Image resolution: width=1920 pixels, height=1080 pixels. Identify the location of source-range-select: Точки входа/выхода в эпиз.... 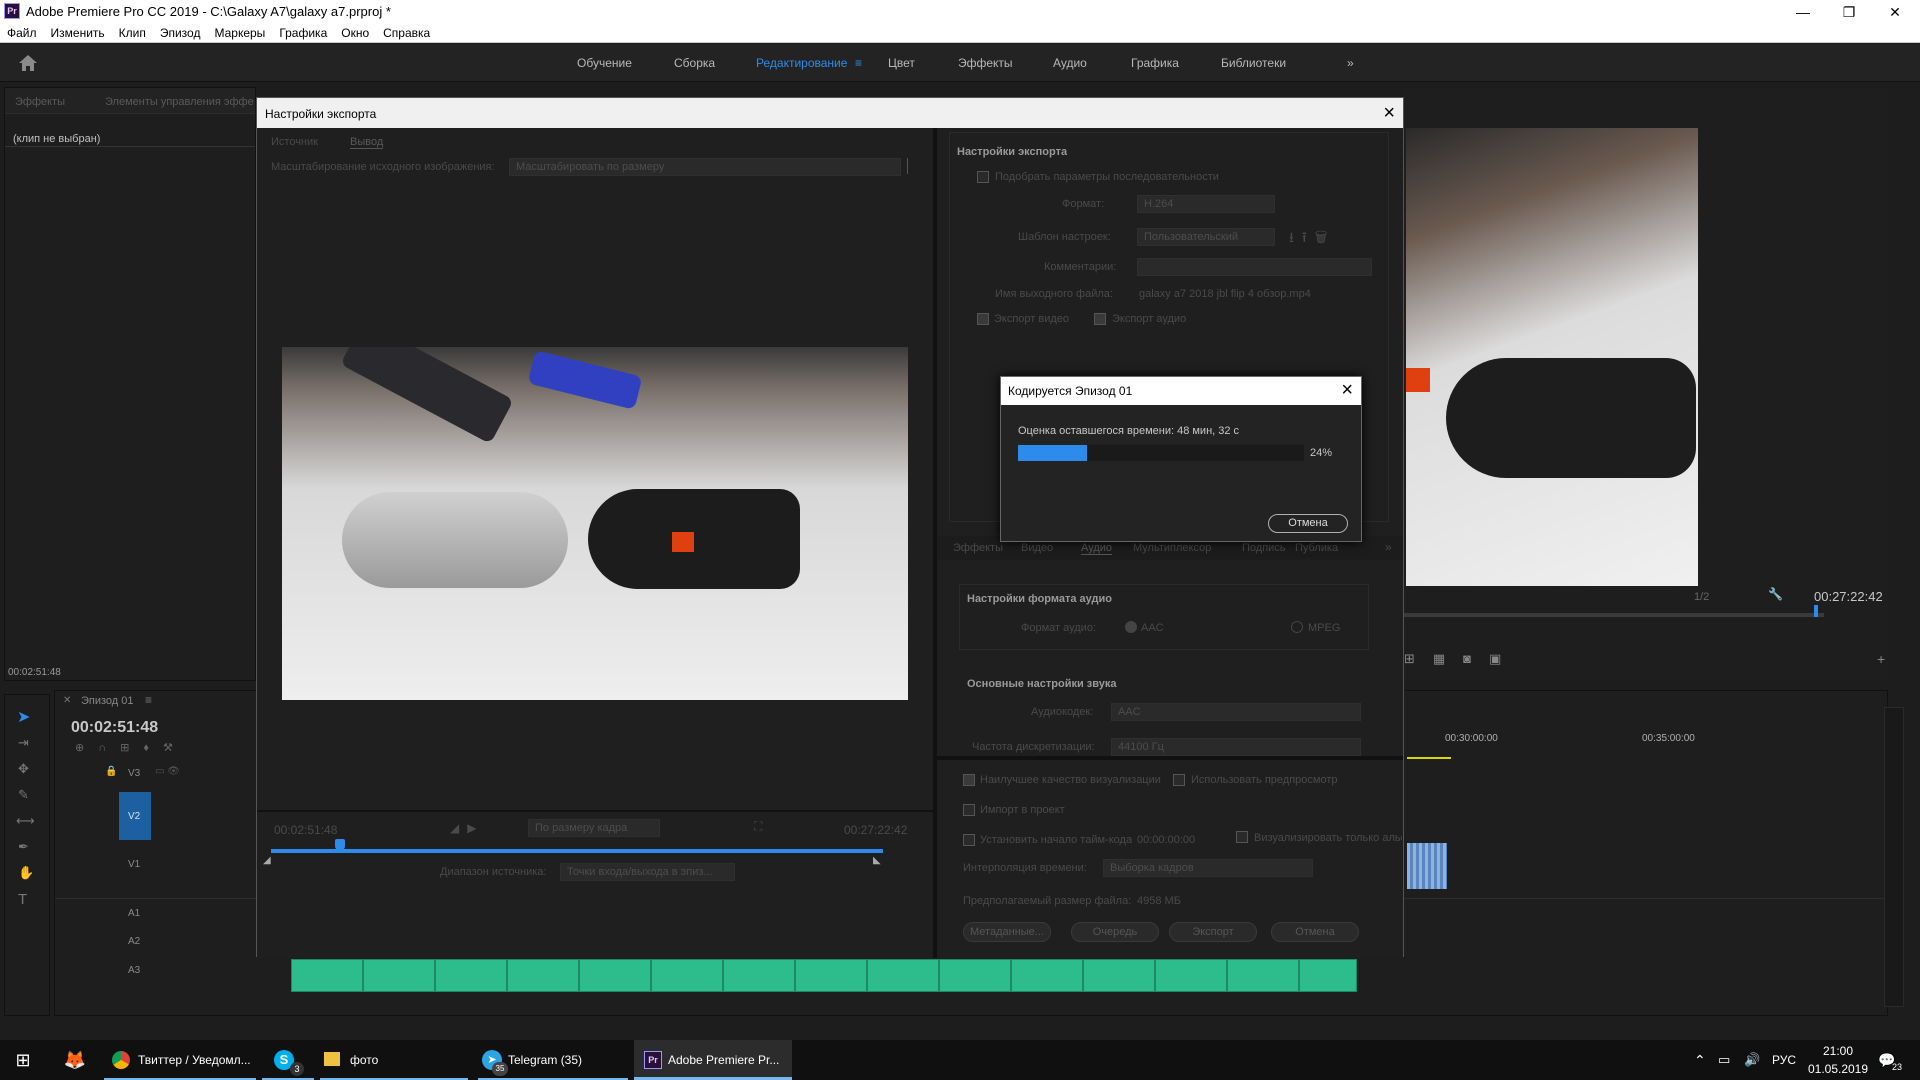
(647, 872).